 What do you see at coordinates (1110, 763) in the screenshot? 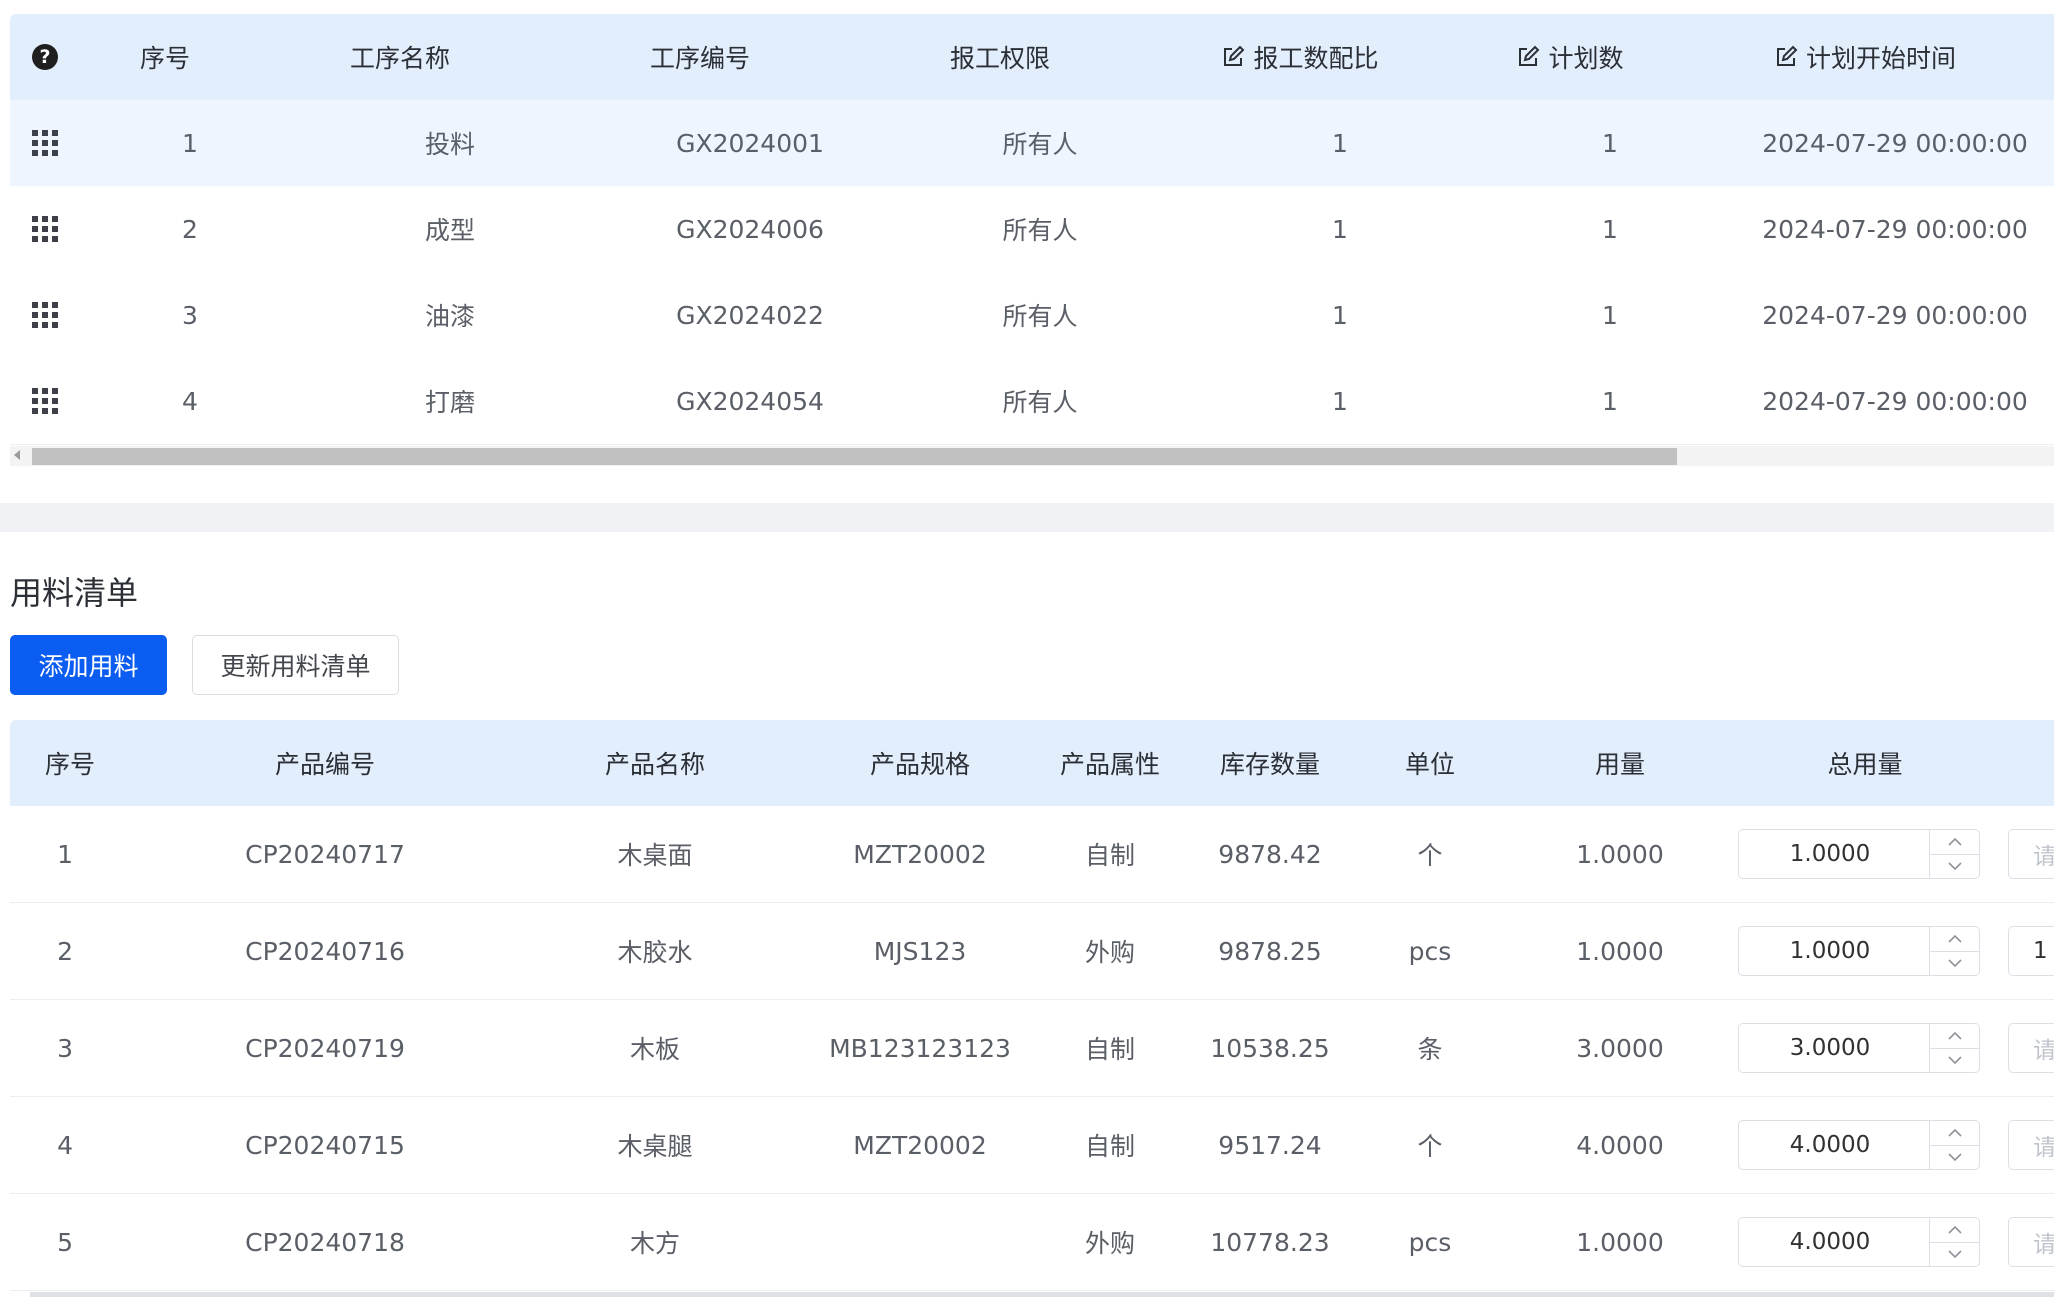
I see `column-header-product-attr: 产品属性` at bounding box center [1110, 763].